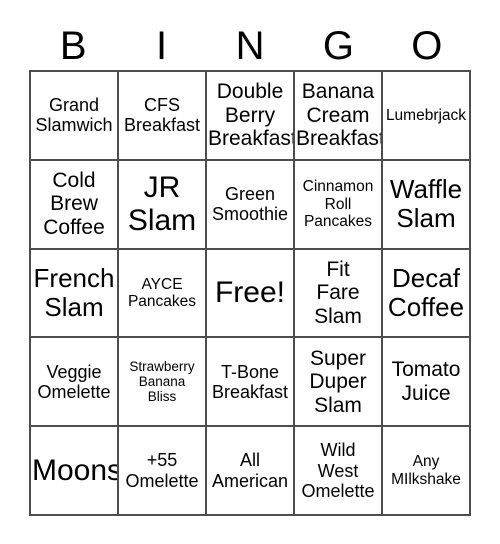 The image size is (500, 544). I want to click on bingo-cell-label: All American, so click(250, 470).